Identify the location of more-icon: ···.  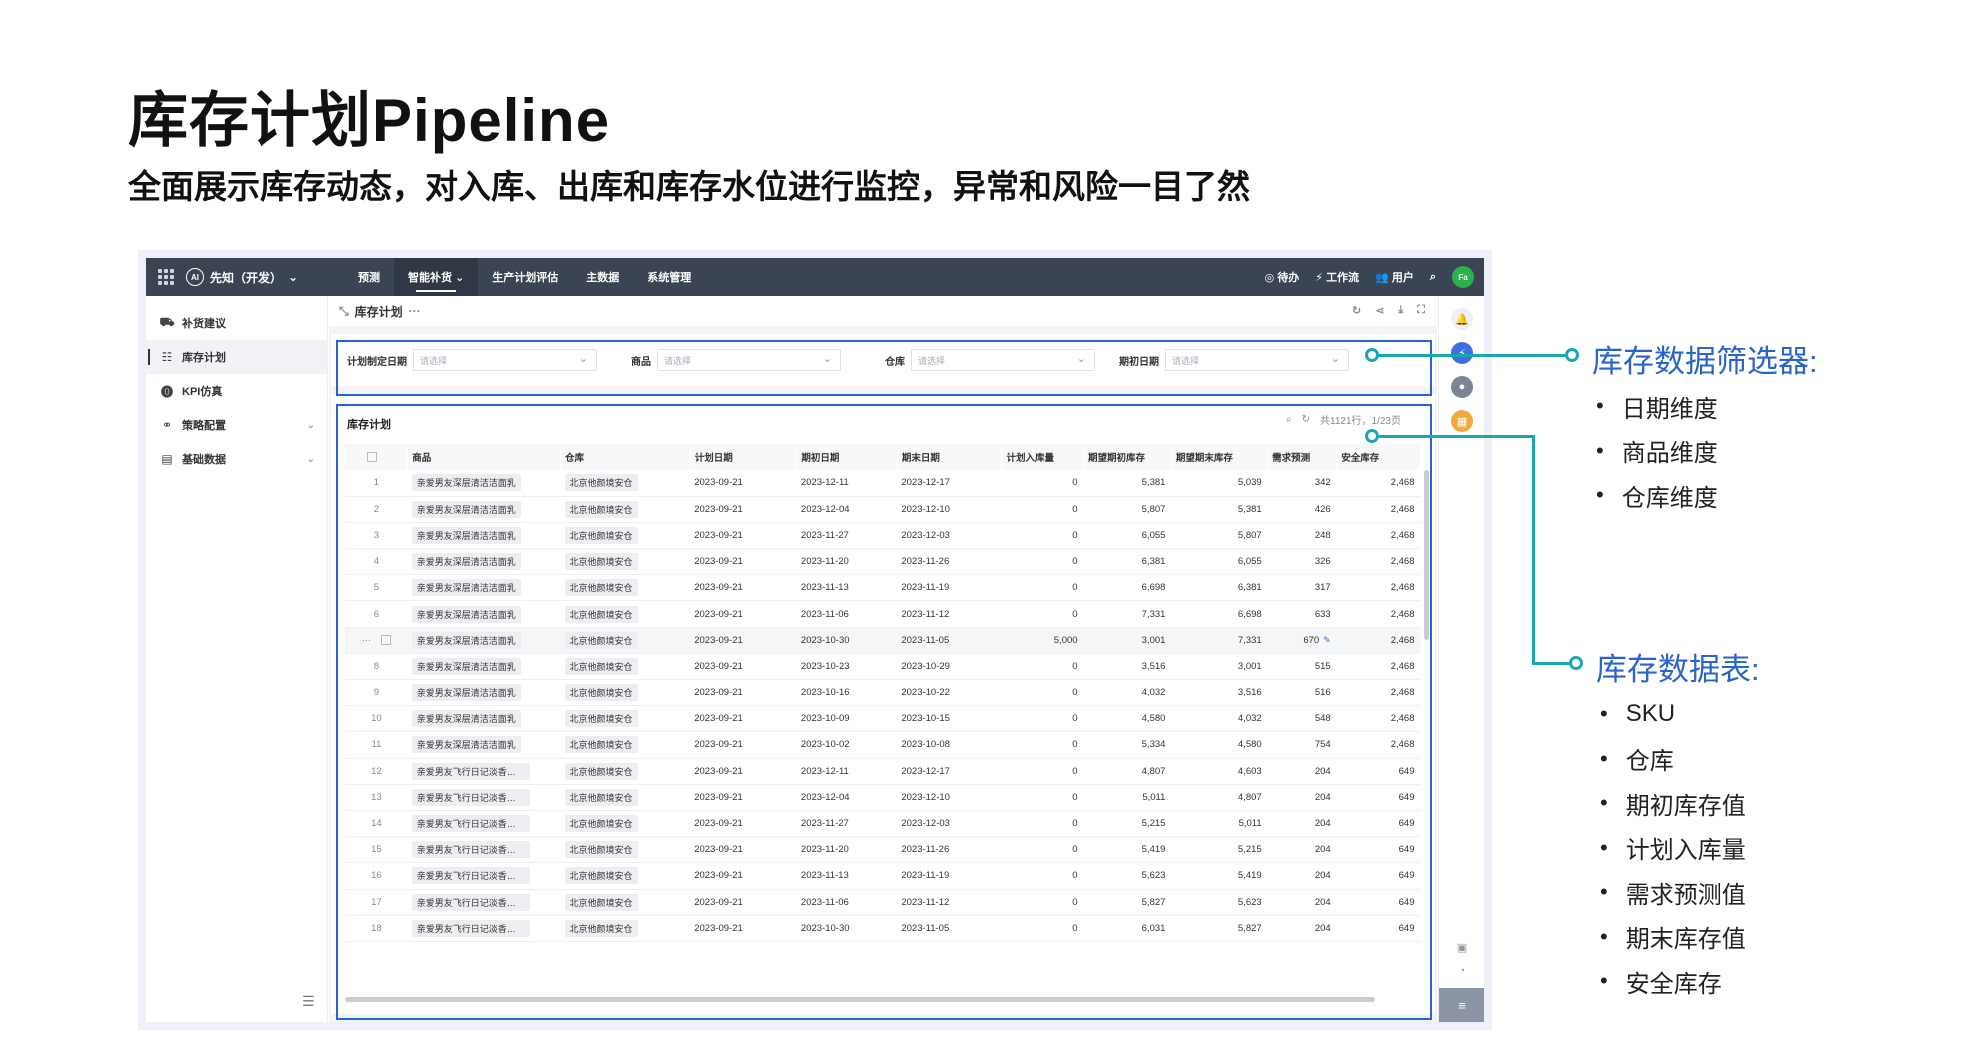
(415, 311).